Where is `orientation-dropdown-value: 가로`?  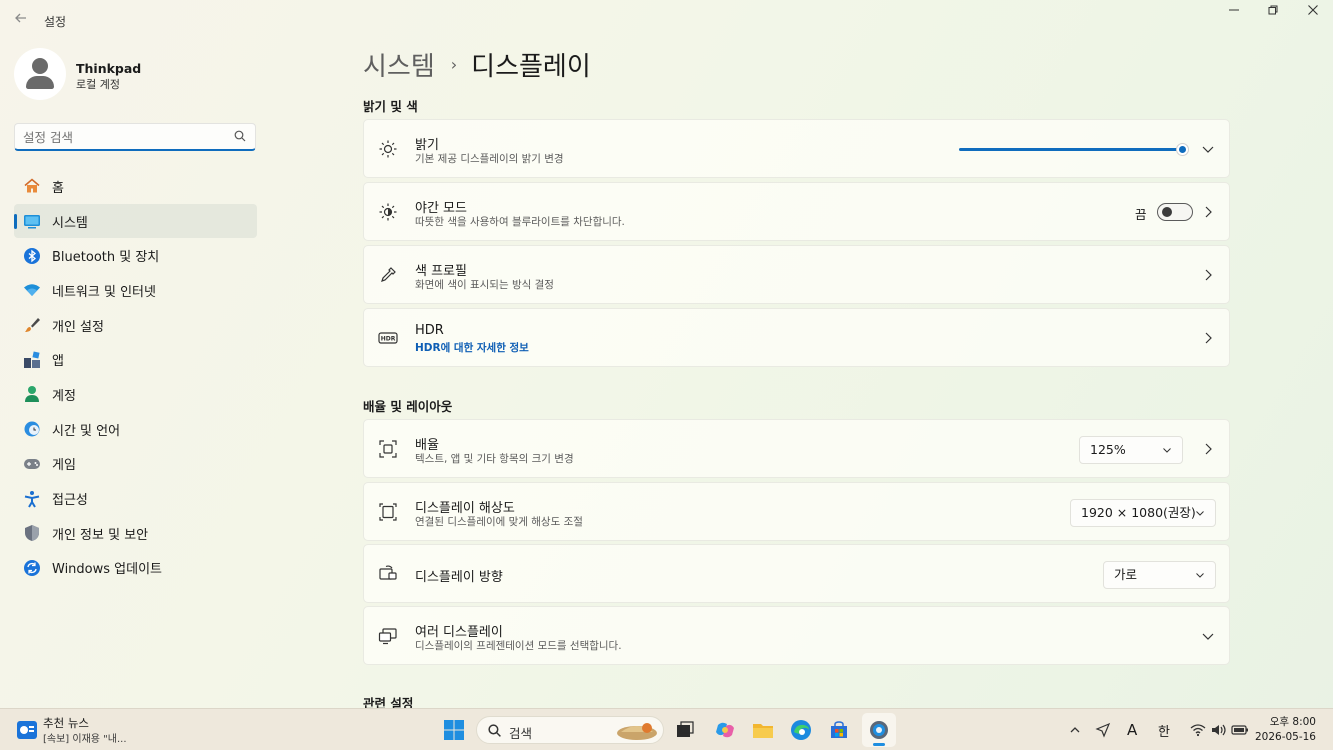 orientation-dropdown-value: 가로 is located at coordinates (1126, 574).